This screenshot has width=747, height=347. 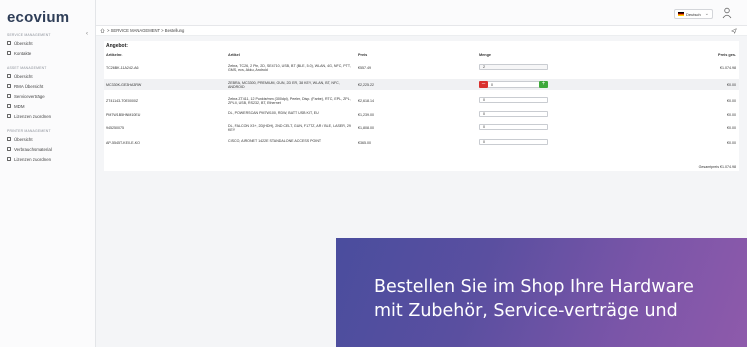 I want to click on article-code: ZT41143-T0E0000Z, so click(x=122, y=100).